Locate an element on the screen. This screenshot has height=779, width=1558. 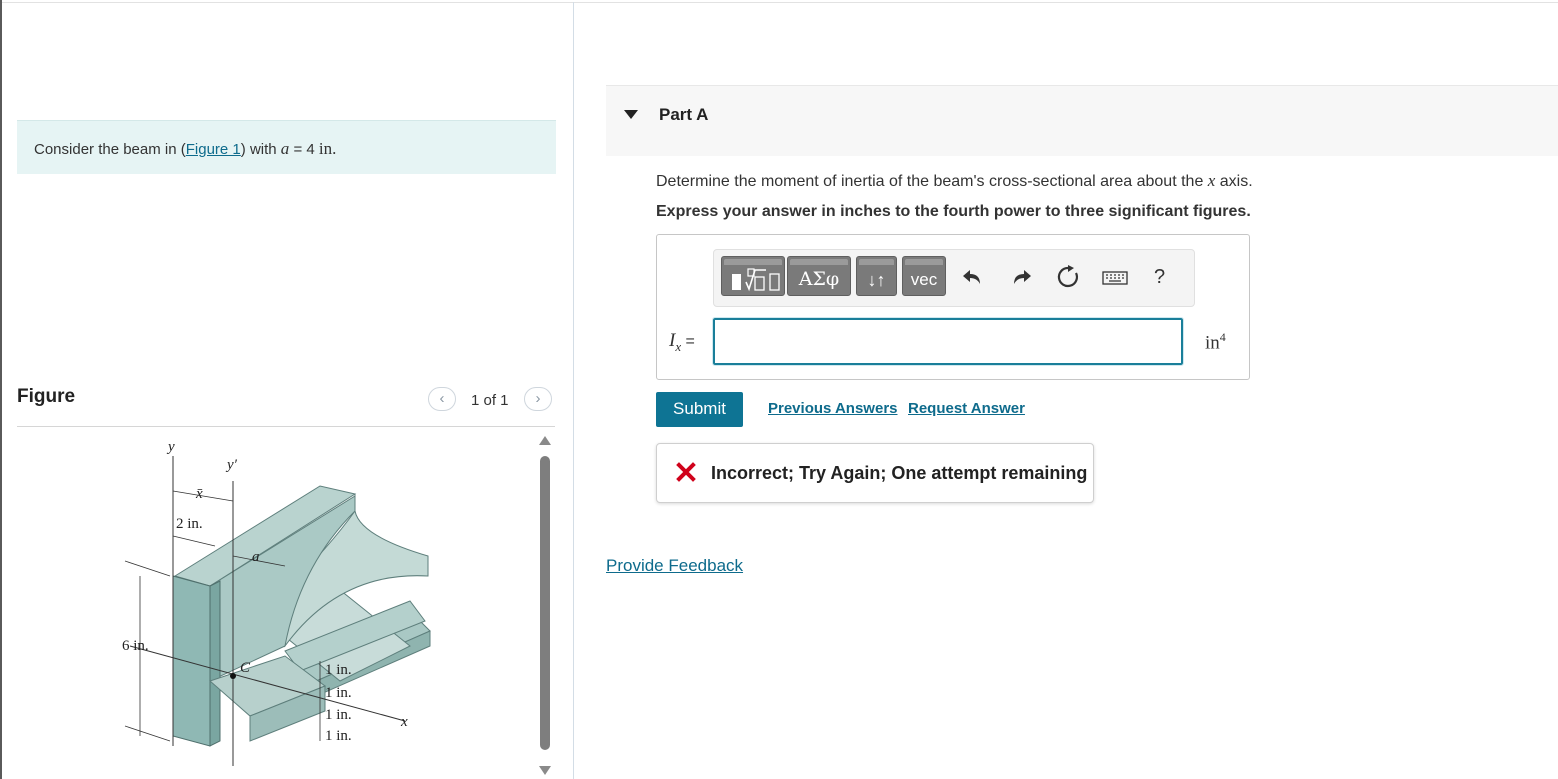
label-x-bar: x̄ is located at coordinates (199, 494).